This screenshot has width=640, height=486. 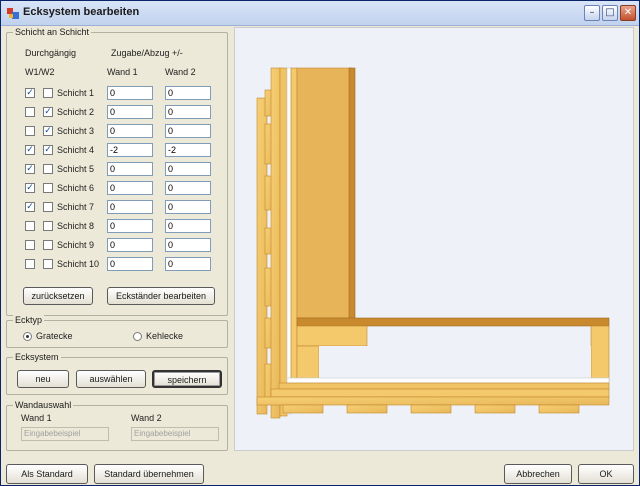 What do you see at coordinates (76, 188) in the screenshot?
I see `schicht-label: Schicht 6` at bounding box center [76, 188].